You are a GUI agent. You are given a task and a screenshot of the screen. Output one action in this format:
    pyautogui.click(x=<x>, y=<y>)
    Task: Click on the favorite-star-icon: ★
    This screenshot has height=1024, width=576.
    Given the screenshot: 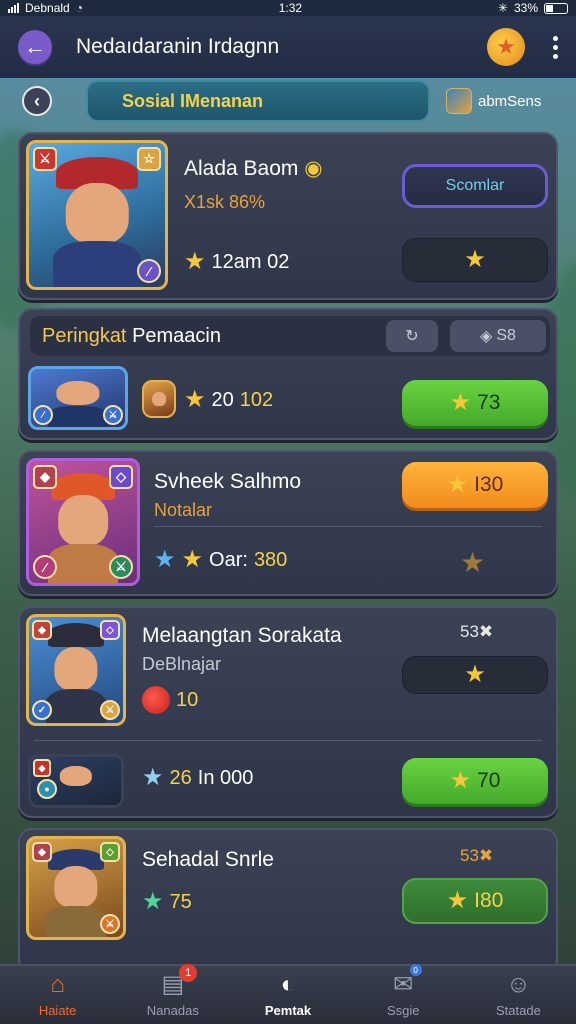 What is the action you would take?
    pyautogui.click(x=472, y=562)
    